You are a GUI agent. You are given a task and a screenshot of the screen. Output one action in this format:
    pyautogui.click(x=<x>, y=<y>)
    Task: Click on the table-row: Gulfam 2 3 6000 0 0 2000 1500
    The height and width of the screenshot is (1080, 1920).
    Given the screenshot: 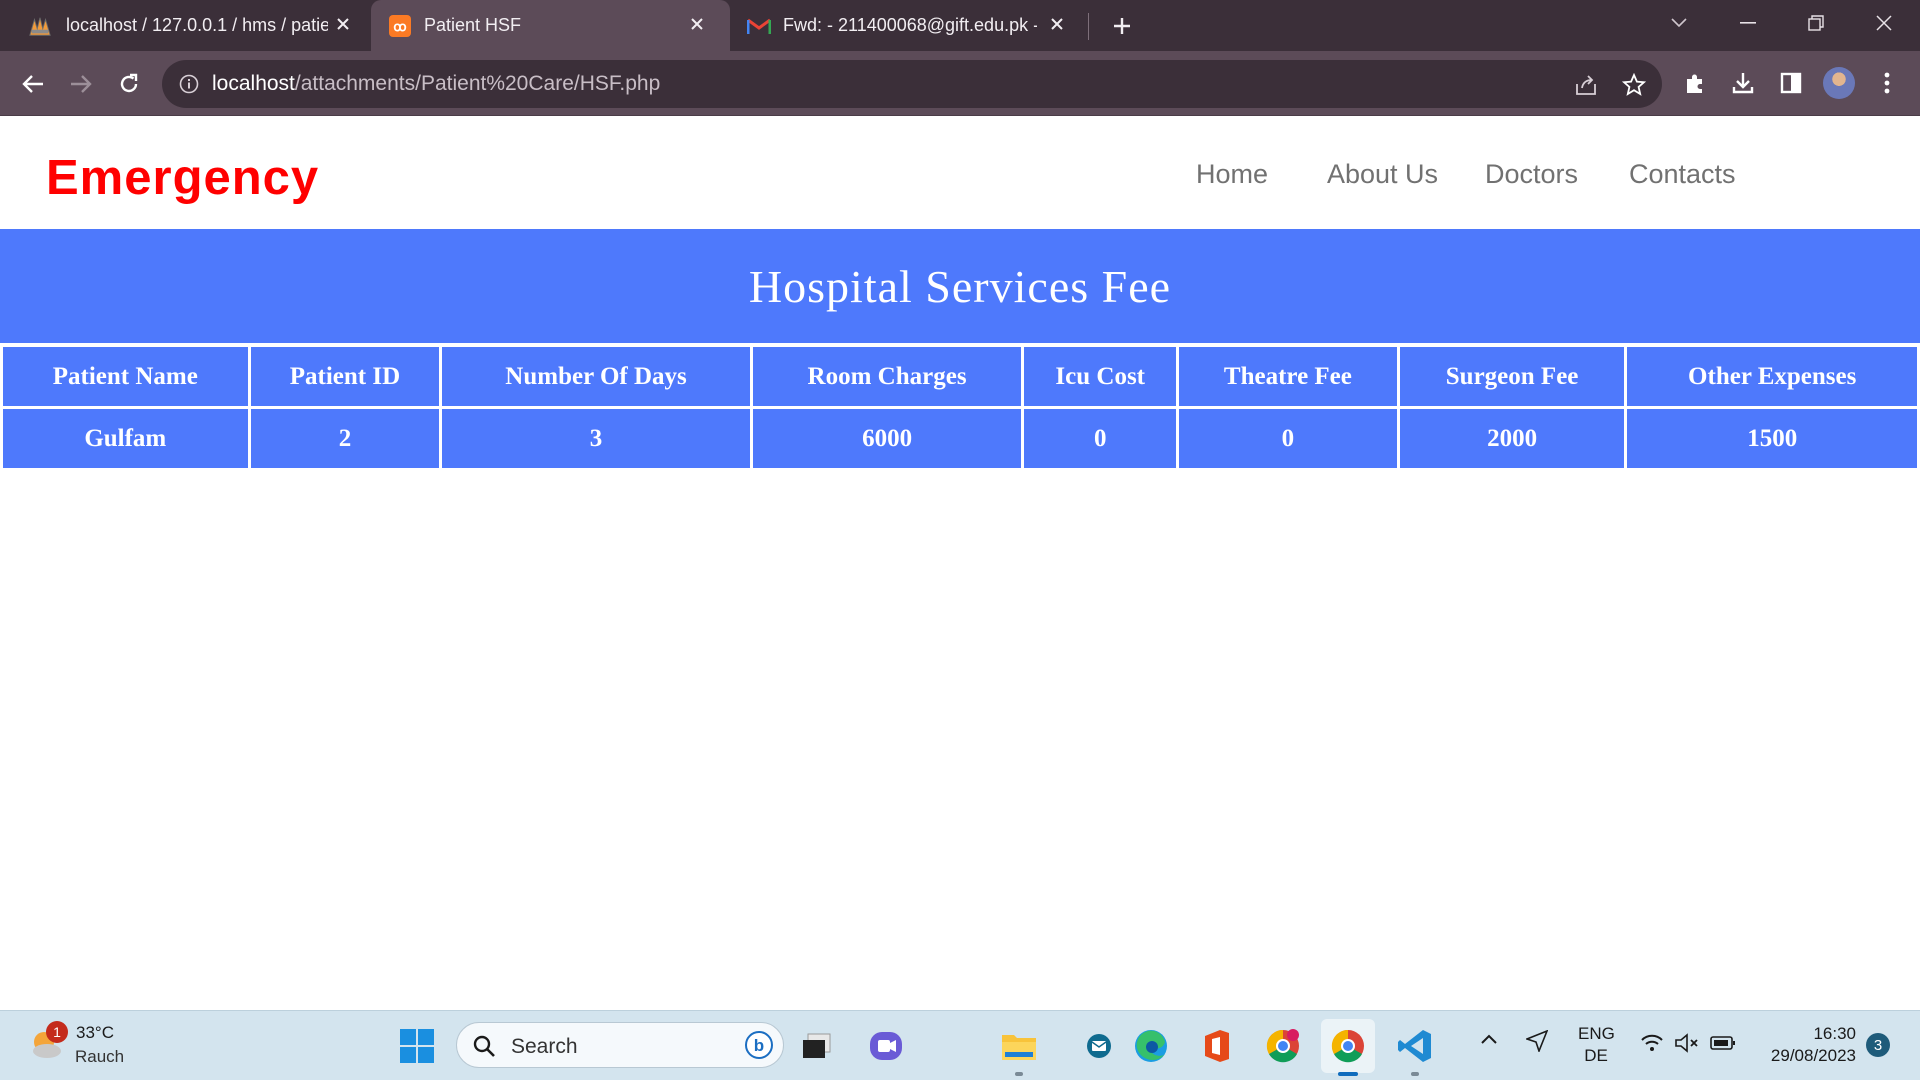 What is the action you would take?
    pyautogui.click(x=960, y=438)
    